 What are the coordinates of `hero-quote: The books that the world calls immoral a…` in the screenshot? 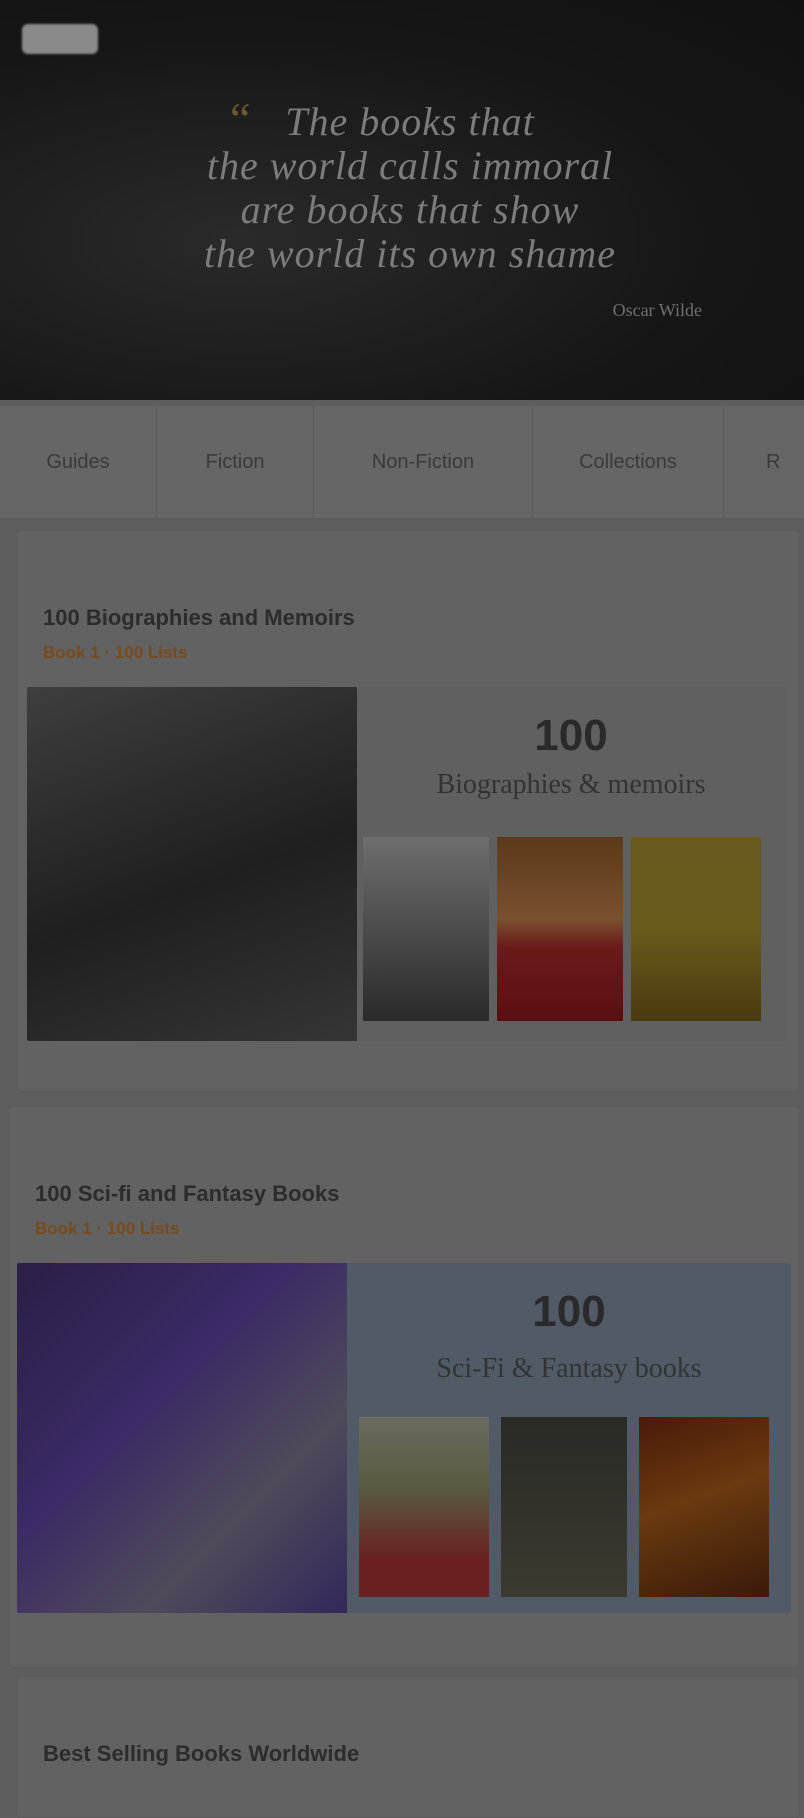 It's located at (410, 188).